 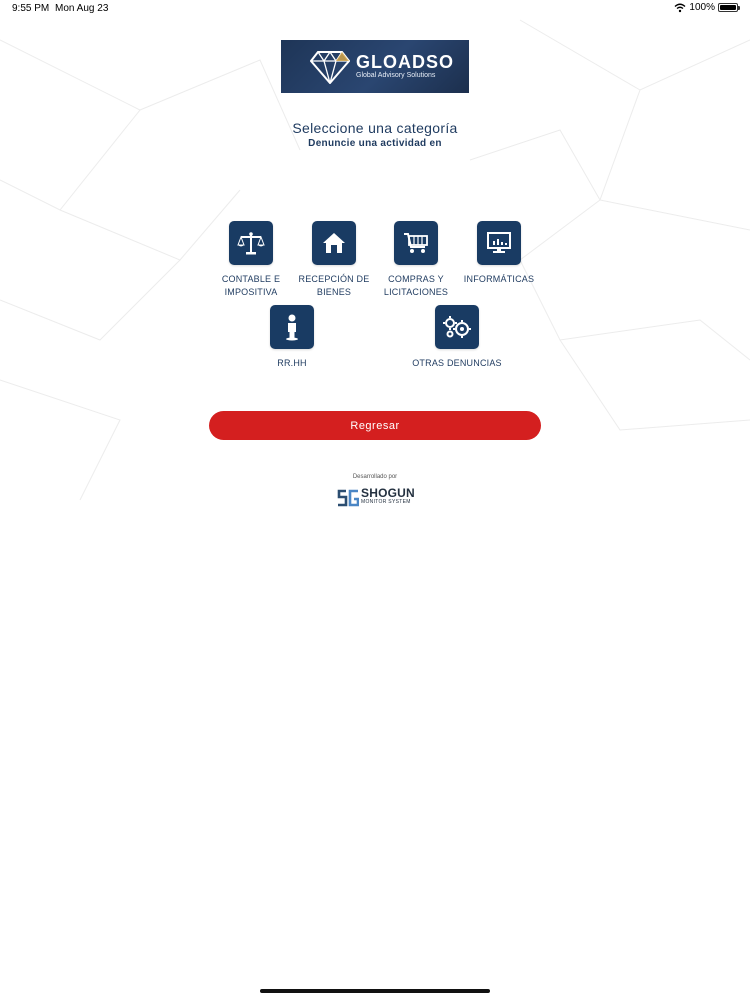 I want to click on diamond-icon, so click(x=330, y=67).